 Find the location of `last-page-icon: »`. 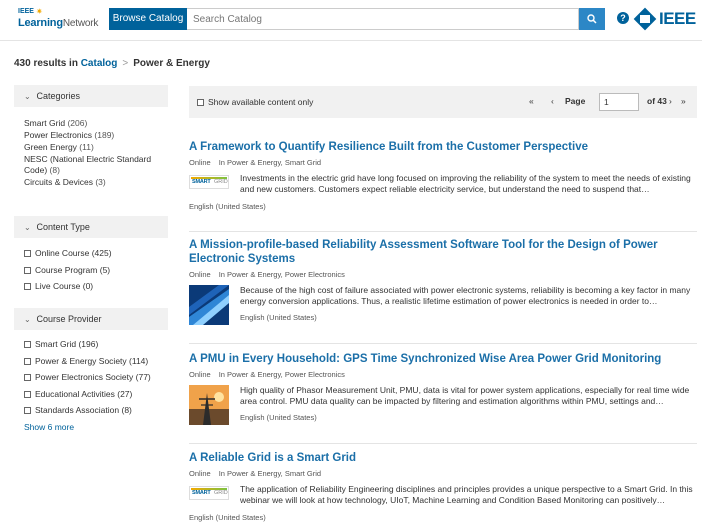

last-page-icon: » is located at coordinates (683, 101).